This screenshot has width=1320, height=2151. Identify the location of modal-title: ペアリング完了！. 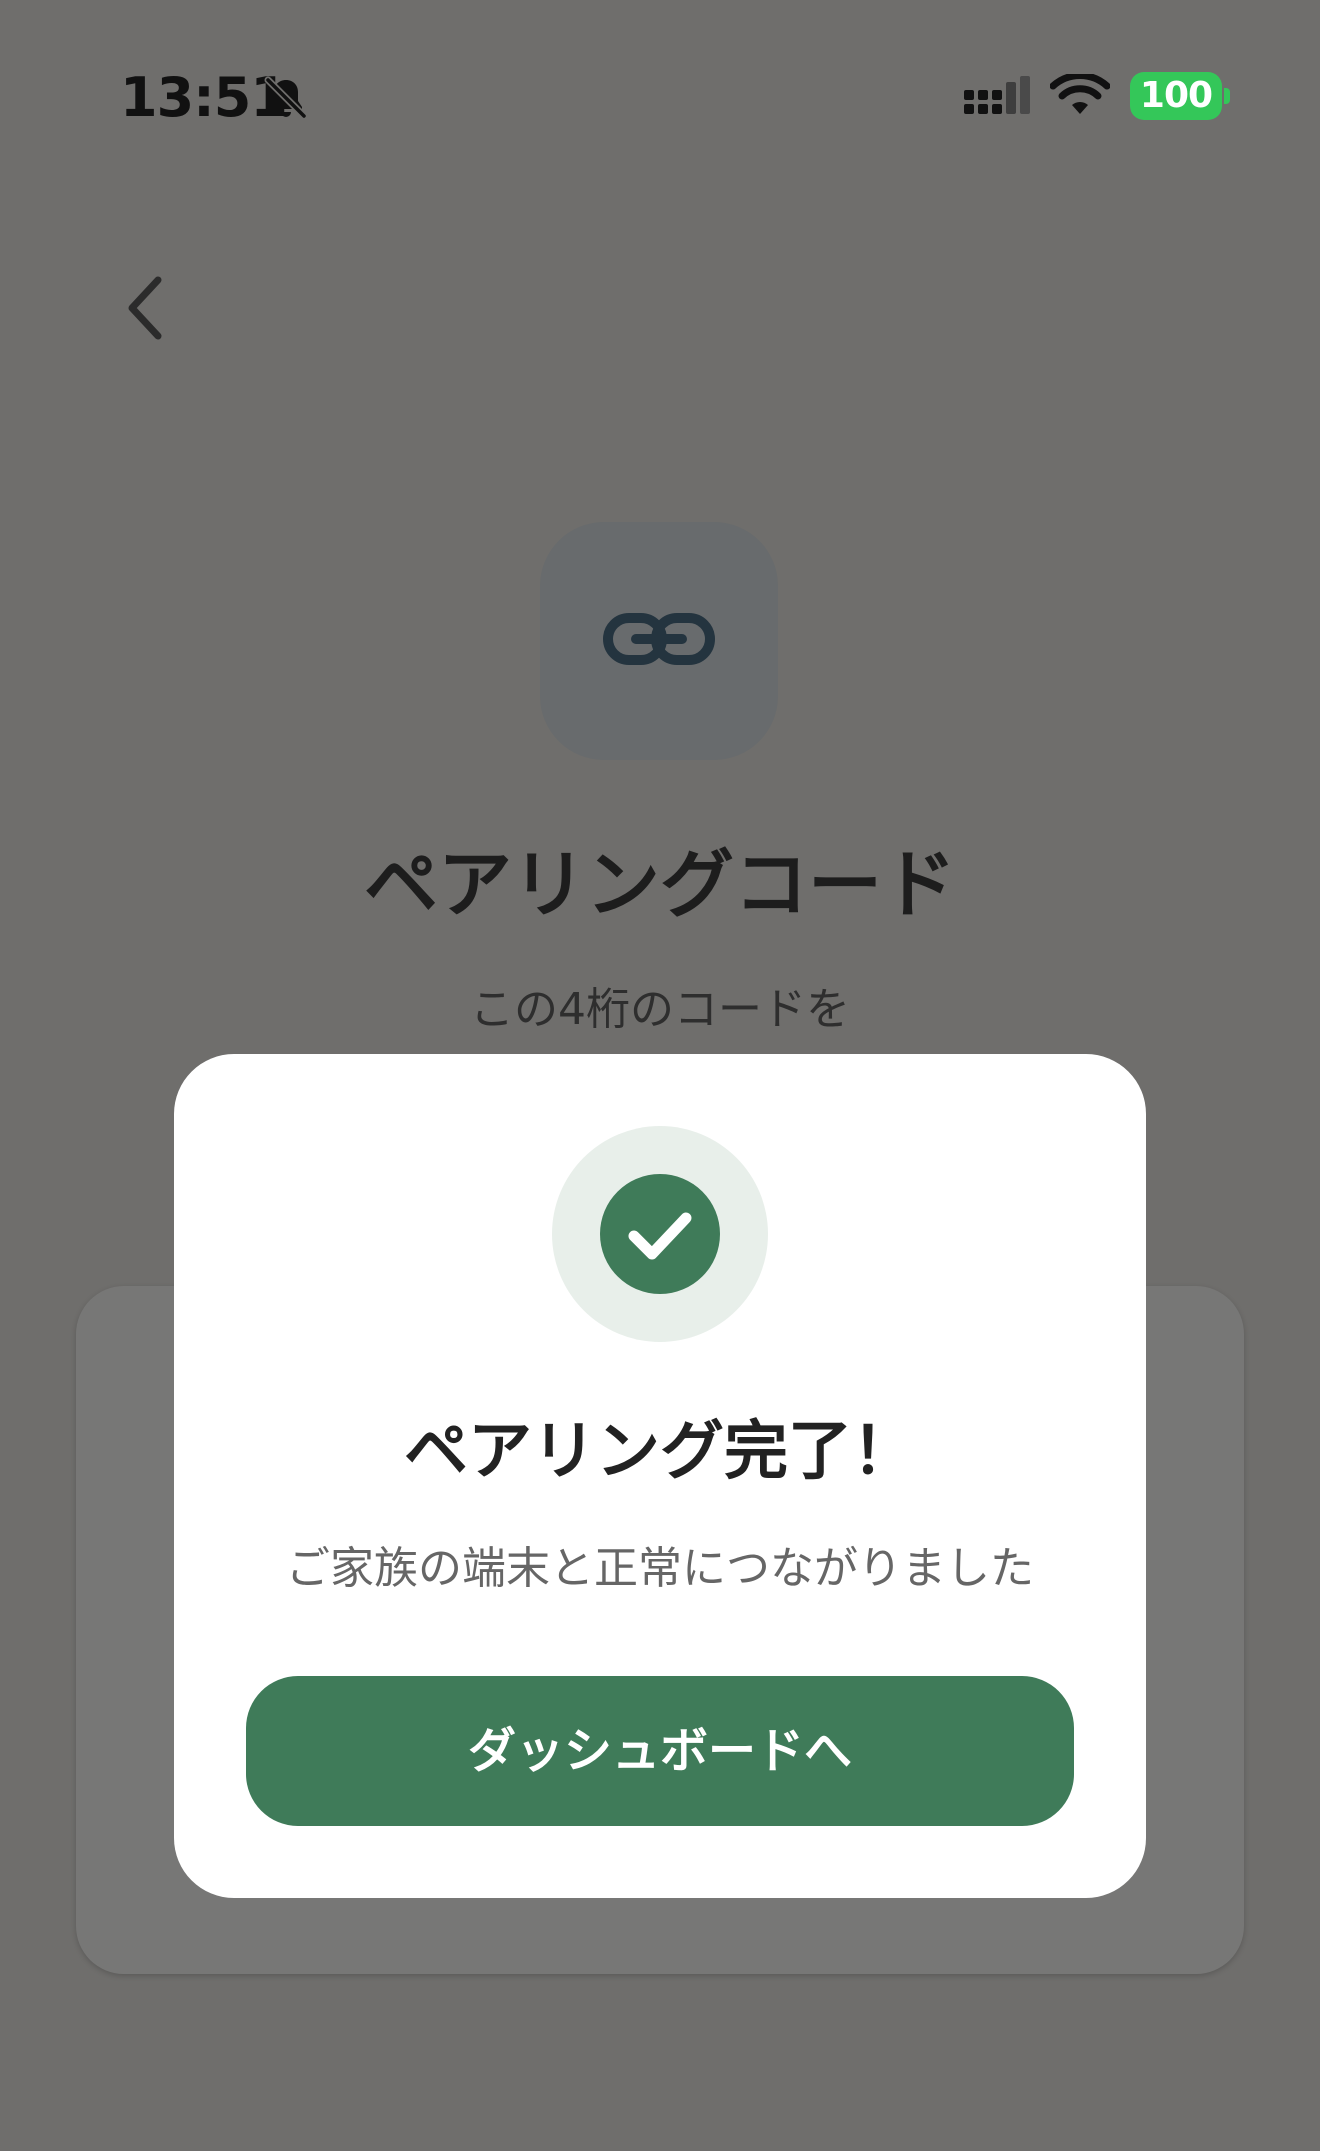
(660, 1452).